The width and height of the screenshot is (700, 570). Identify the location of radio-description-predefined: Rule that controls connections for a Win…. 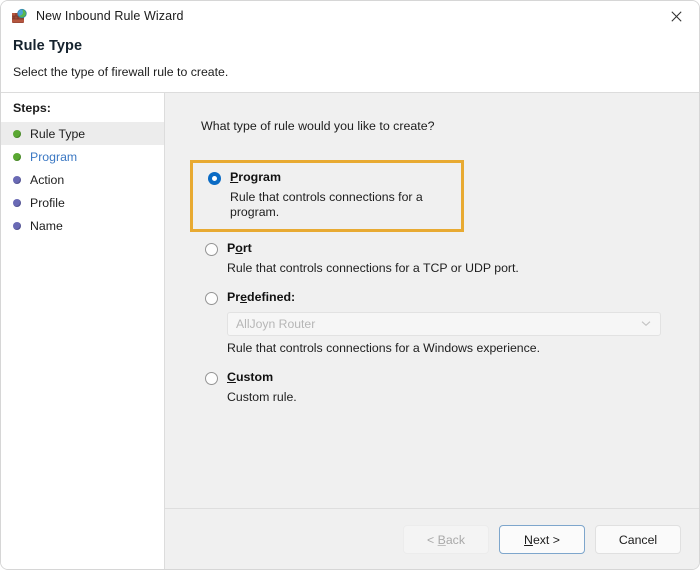
(384, 348).